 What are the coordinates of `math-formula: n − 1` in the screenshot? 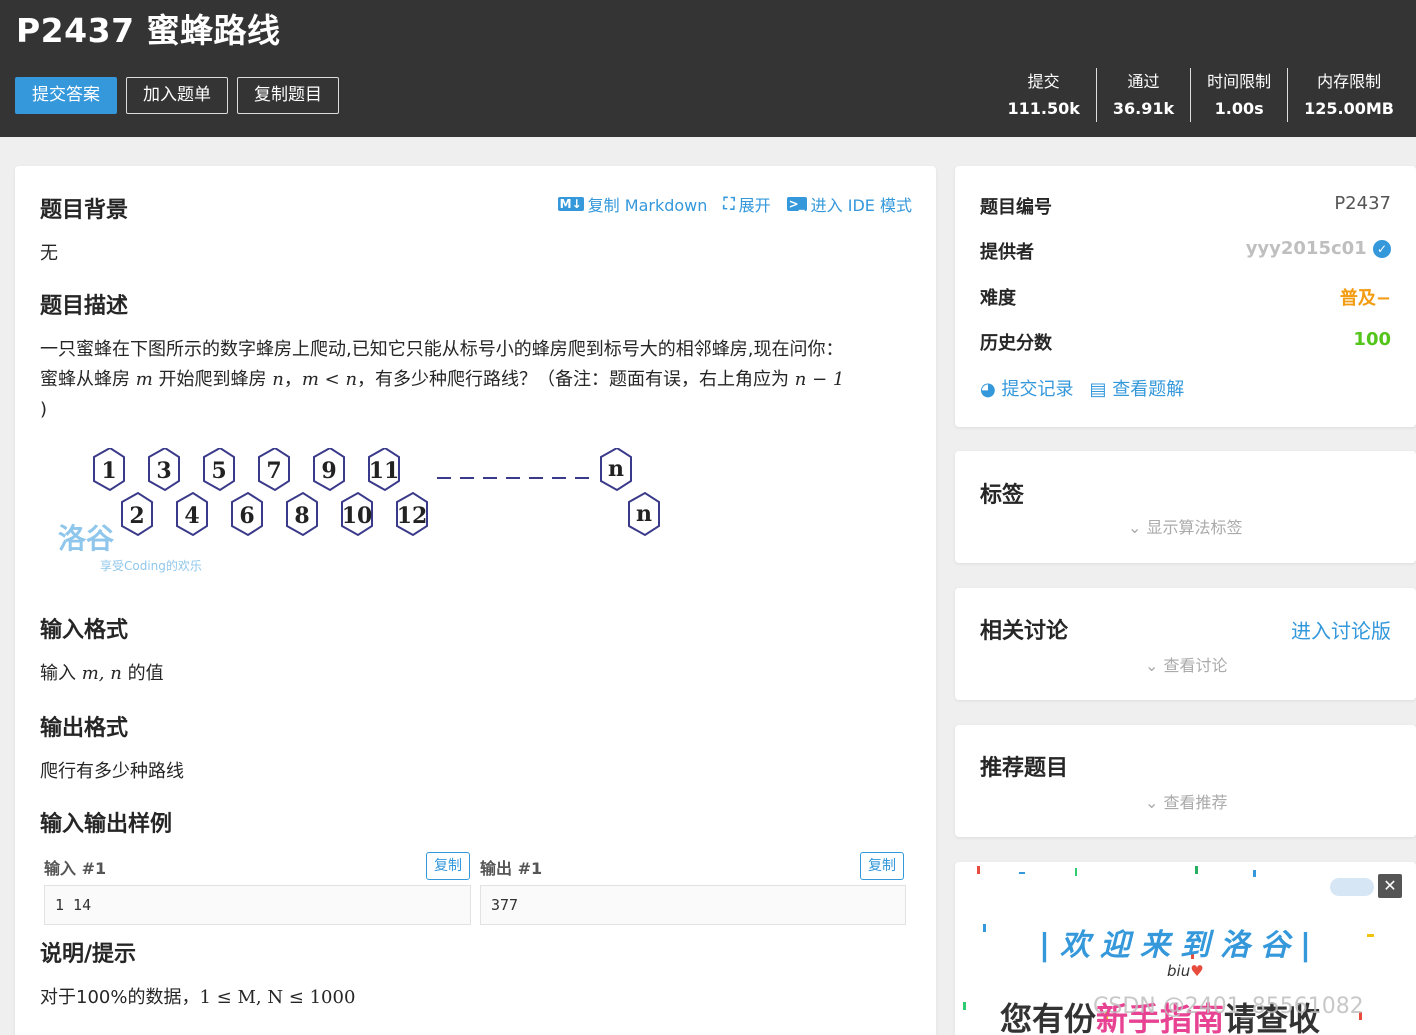 It's located at (819, 379).